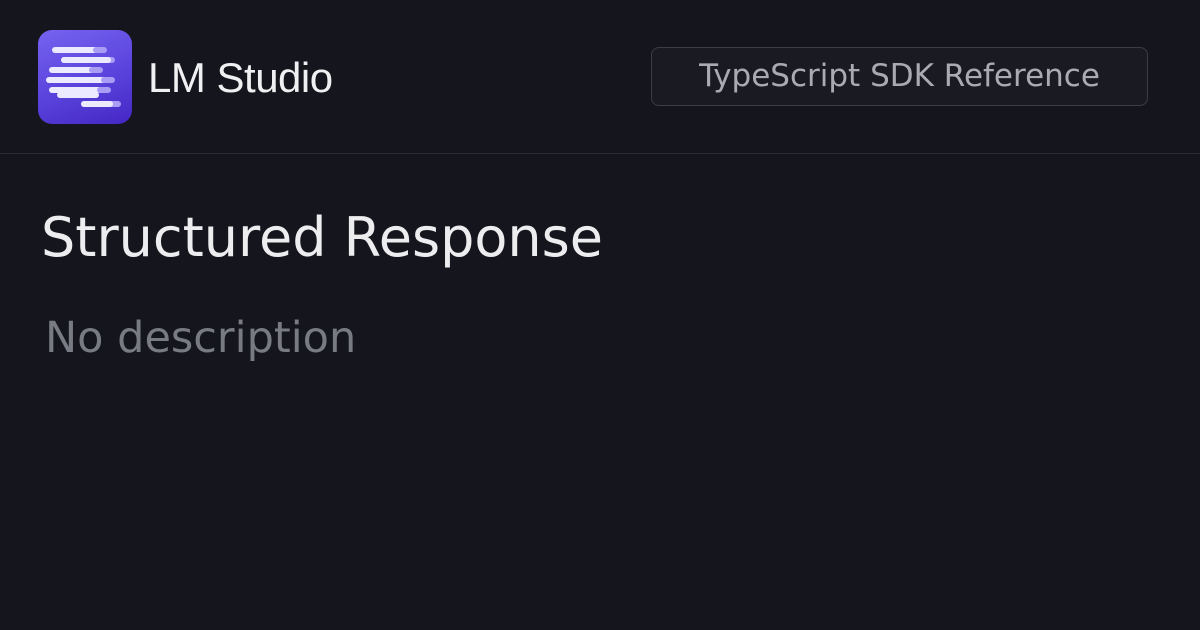 This screenshot has width=1200, height=630. Describe the element at coordinates (899, 76) in the screenshot. I see `section-badge: TypeScript SDK Reference` at that location.